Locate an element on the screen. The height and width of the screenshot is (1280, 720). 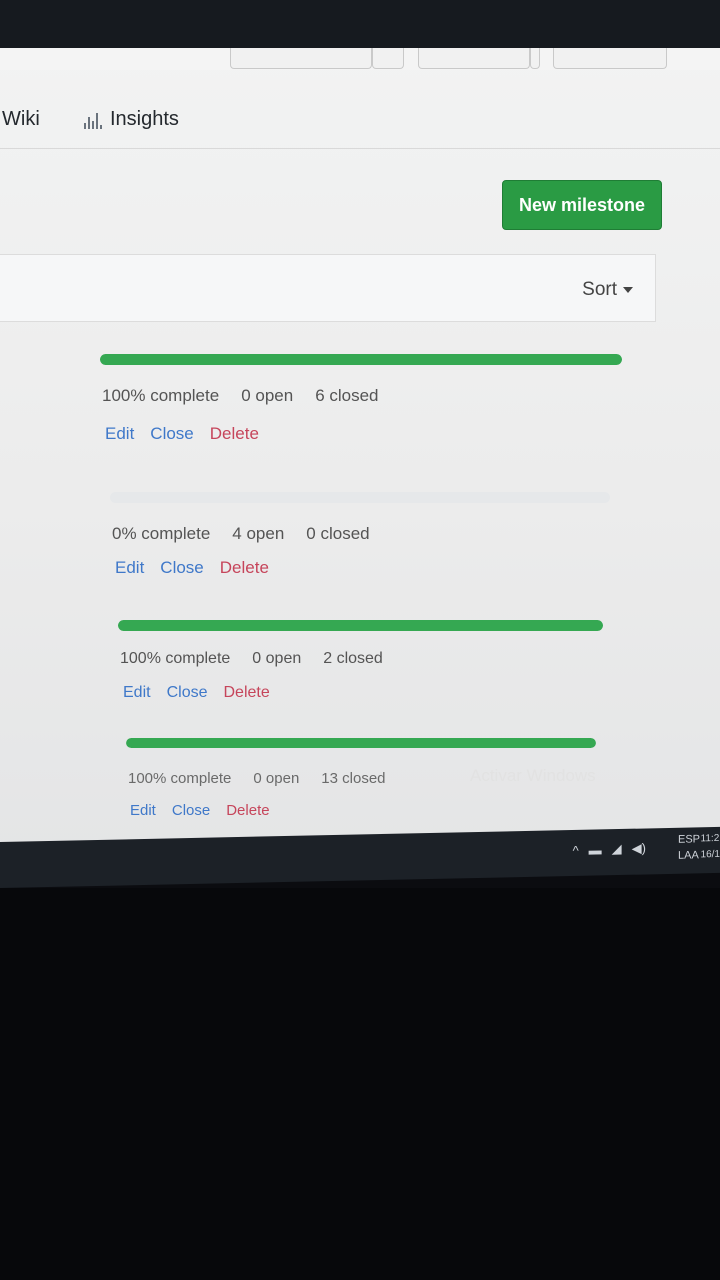
system-tray: ^ ▬ ◢ ◀) is located at coordinates (609, 849).